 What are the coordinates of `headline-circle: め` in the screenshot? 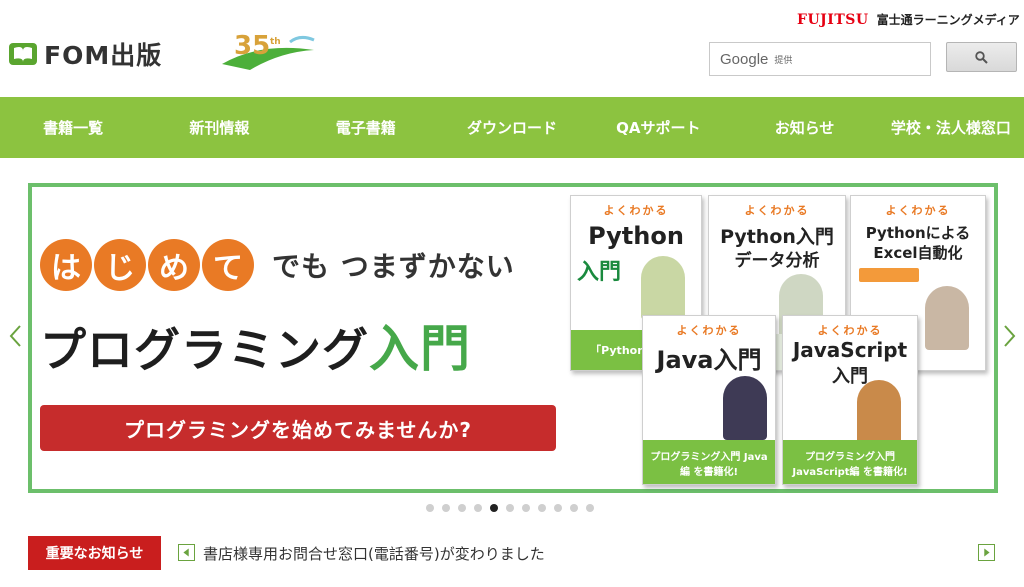 It's located at (174, 265).